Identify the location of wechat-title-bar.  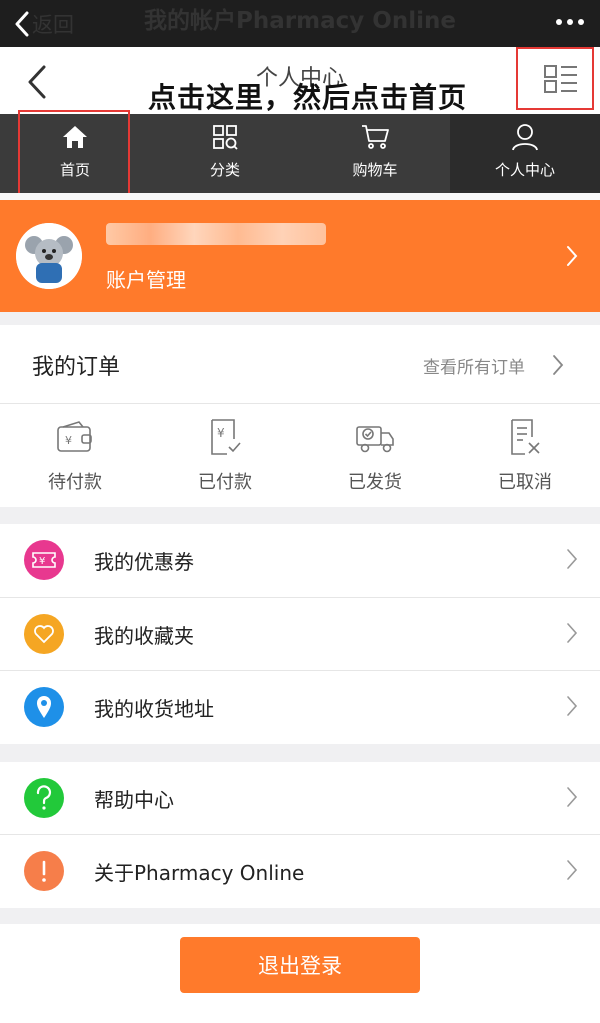
(300, 23).